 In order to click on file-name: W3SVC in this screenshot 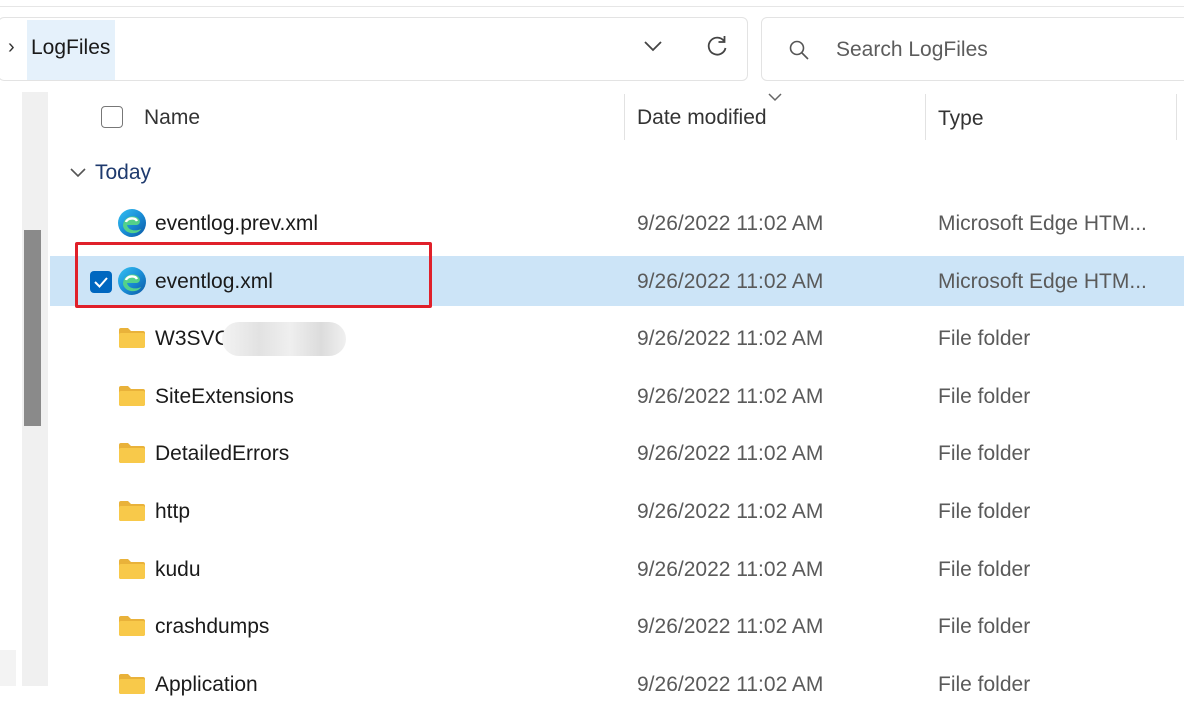, I will do `click(192, 339)`.